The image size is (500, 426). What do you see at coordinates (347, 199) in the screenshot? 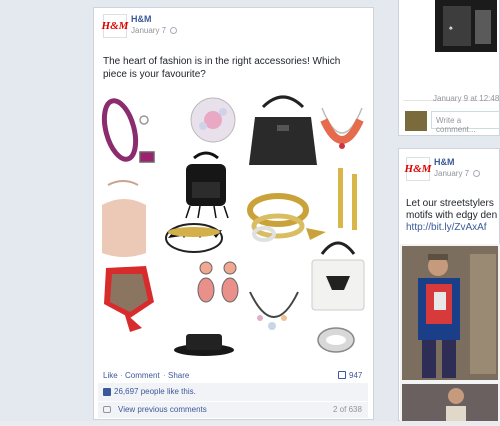
I see `gold-earrings` at bounding box center [347, 199].